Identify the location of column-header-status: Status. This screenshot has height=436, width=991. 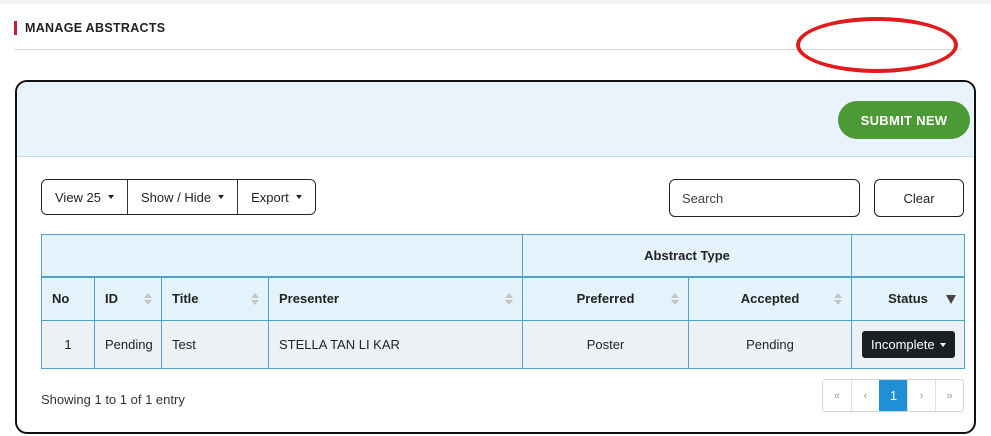
(908, 298).